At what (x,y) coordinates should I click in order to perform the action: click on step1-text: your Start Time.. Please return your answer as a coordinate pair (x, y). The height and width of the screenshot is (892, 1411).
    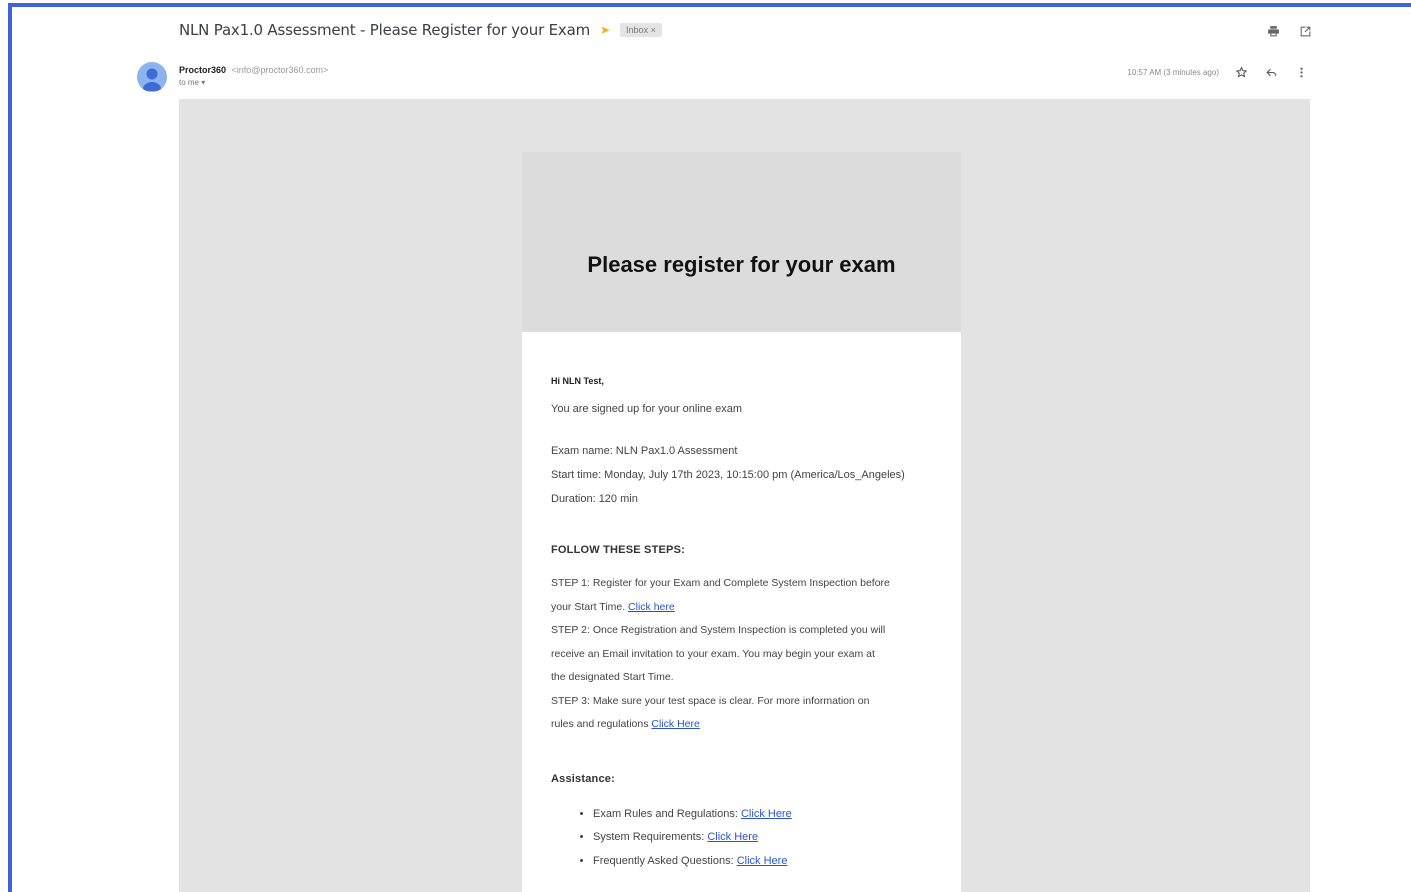
    Looking at the image, I should click on (588, 606).